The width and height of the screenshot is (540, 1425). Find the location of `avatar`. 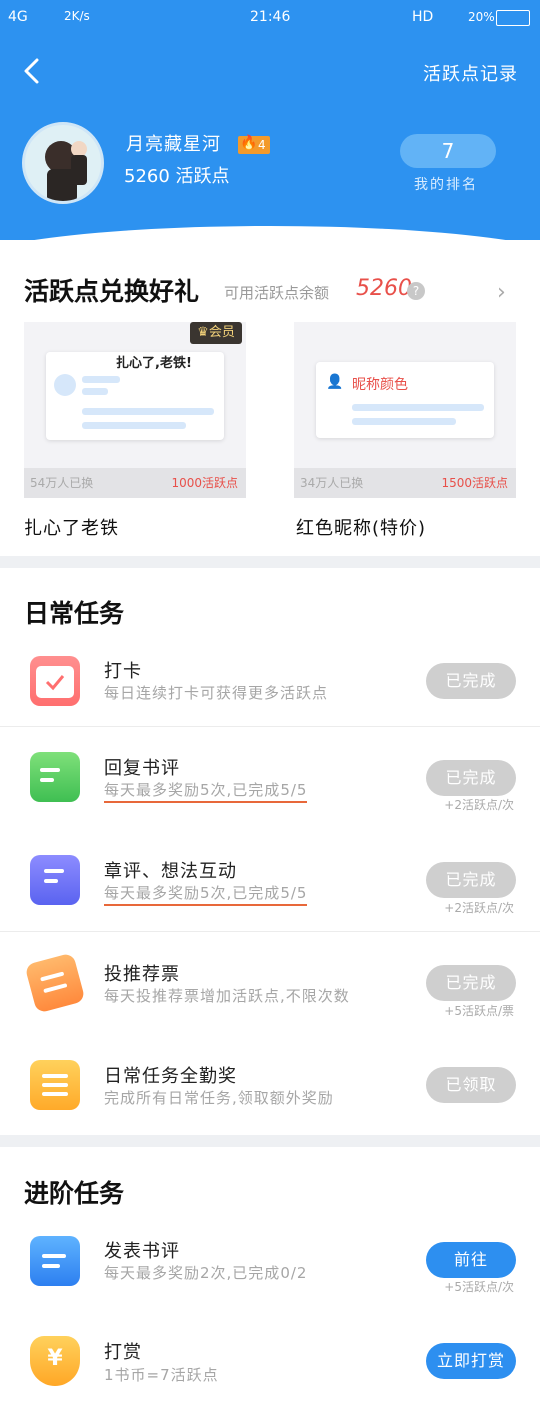

avatar is located at coordinates (63, 163).